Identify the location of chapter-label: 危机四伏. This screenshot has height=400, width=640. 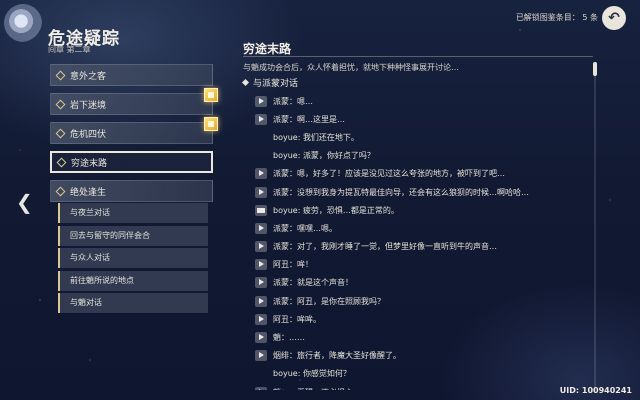
(88, 134).